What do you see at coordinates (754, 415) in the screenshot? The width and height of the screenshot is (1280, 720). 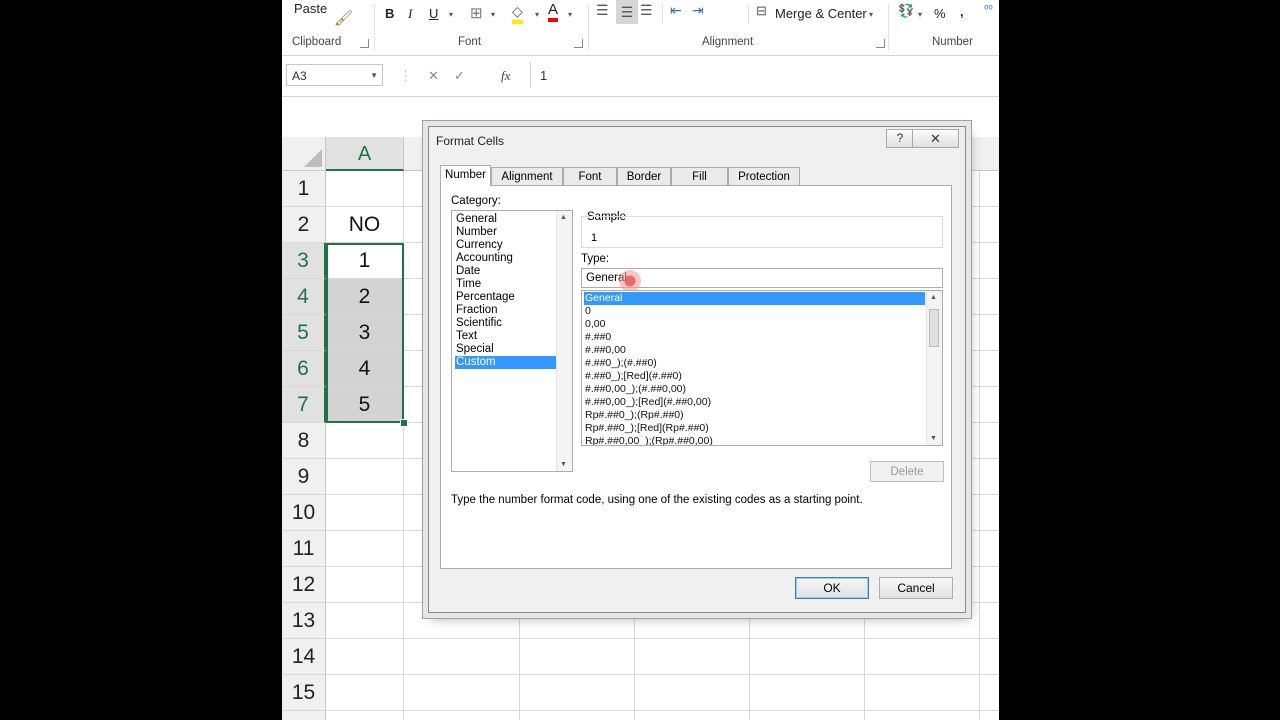 I see `format-code-item: Rp#.##0_);(Rp#.##0)` at bounding box center [754, 415].